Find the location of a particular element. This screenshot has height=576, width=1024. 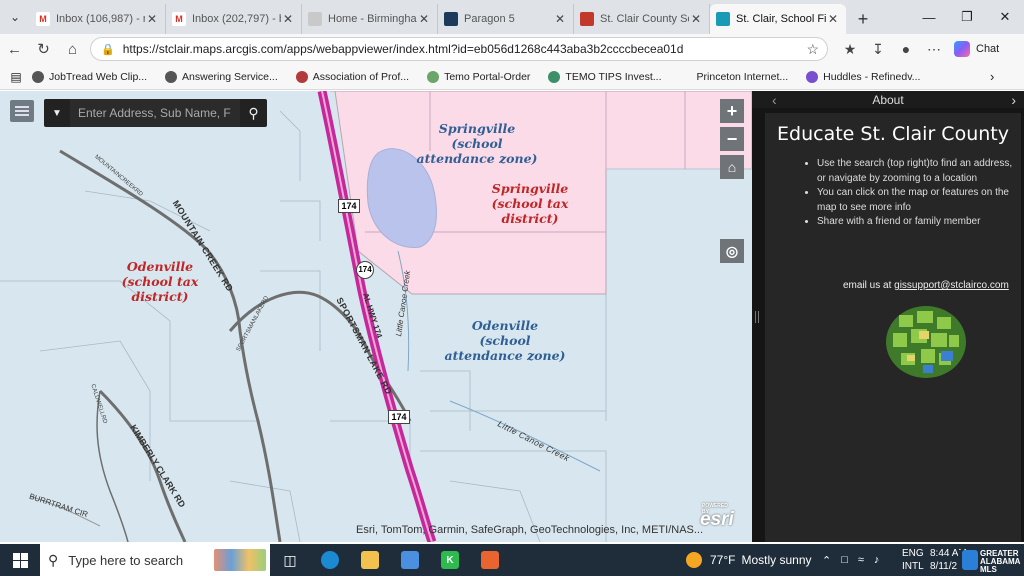

taskbar-search-placeholder: Type here to search is located at coordinates (126, 560).